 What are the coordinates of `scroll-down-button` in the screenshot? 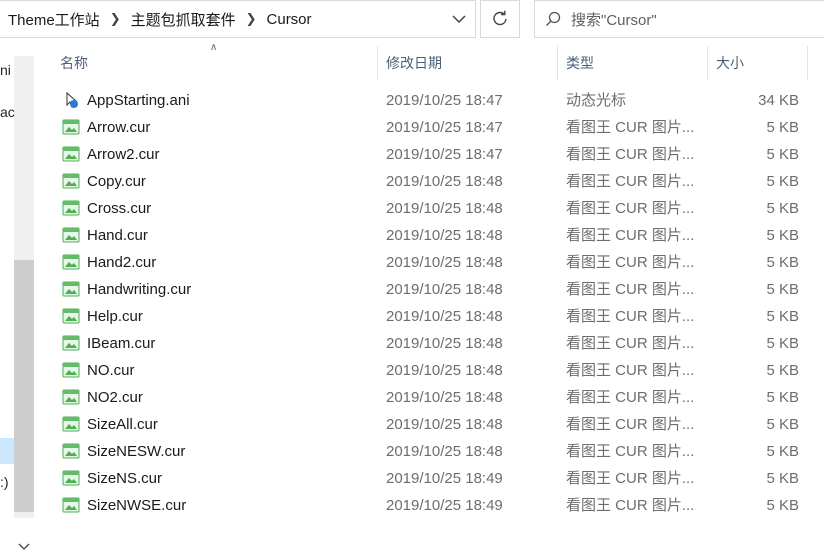 It's located at (24, 547).